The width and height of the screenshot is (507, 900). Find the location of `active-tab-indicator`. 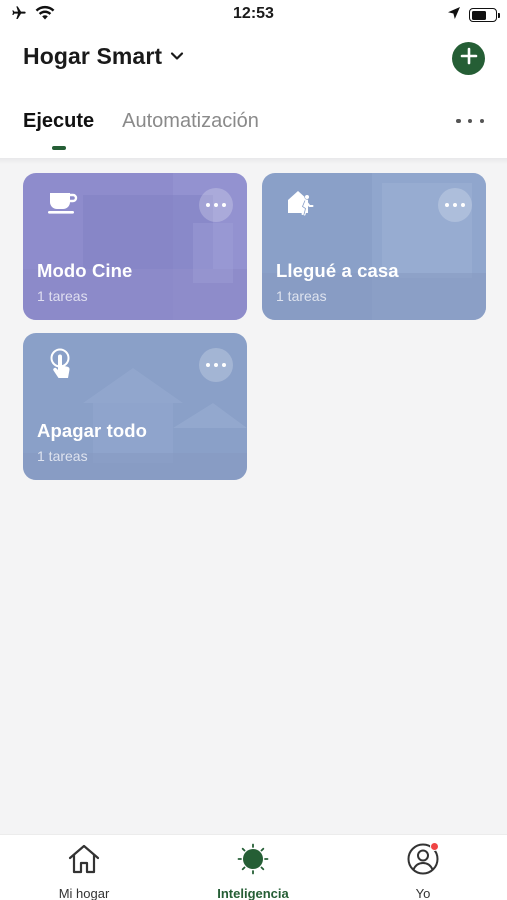

active-tab-indicator is located at coordinates (59, 148).